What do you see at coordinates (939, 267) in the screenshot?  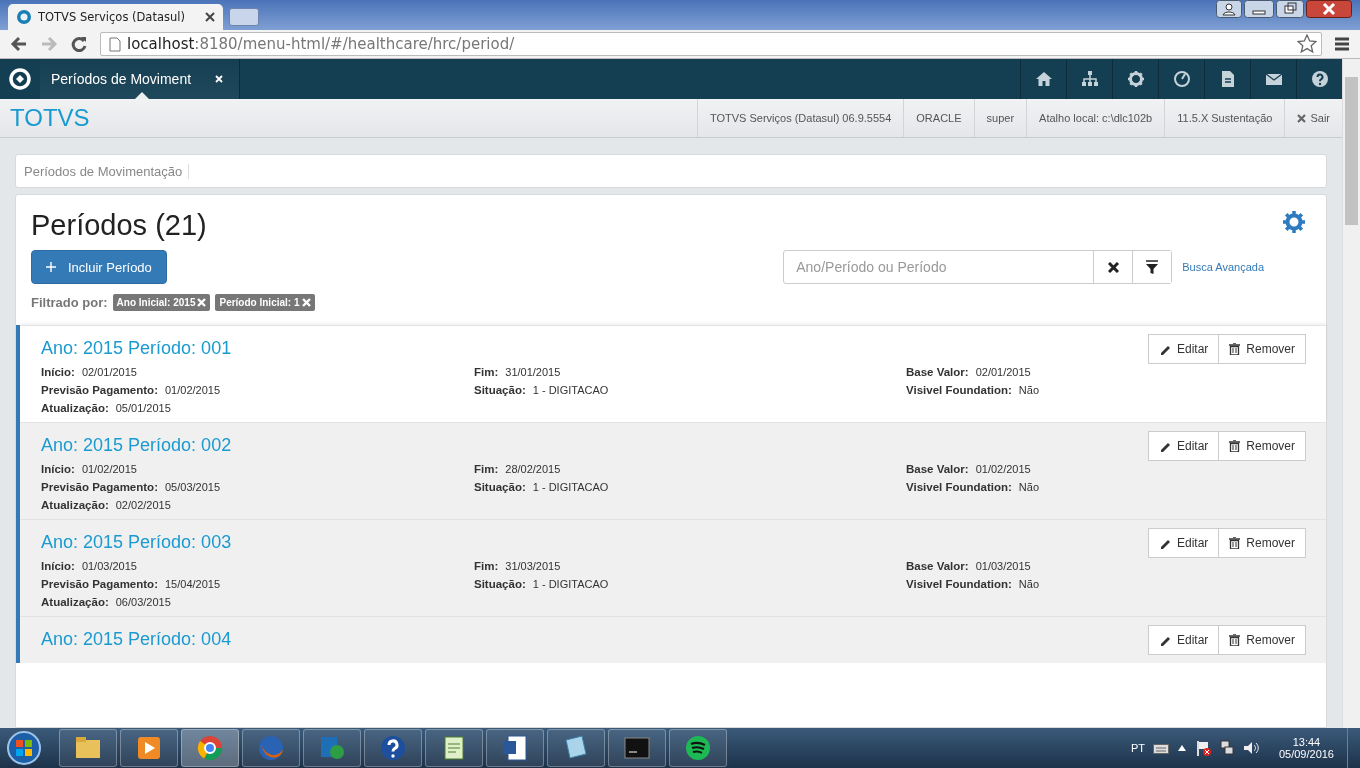 I see `search-input: Ano/Período ou Período` at bounding box center [939, 267].